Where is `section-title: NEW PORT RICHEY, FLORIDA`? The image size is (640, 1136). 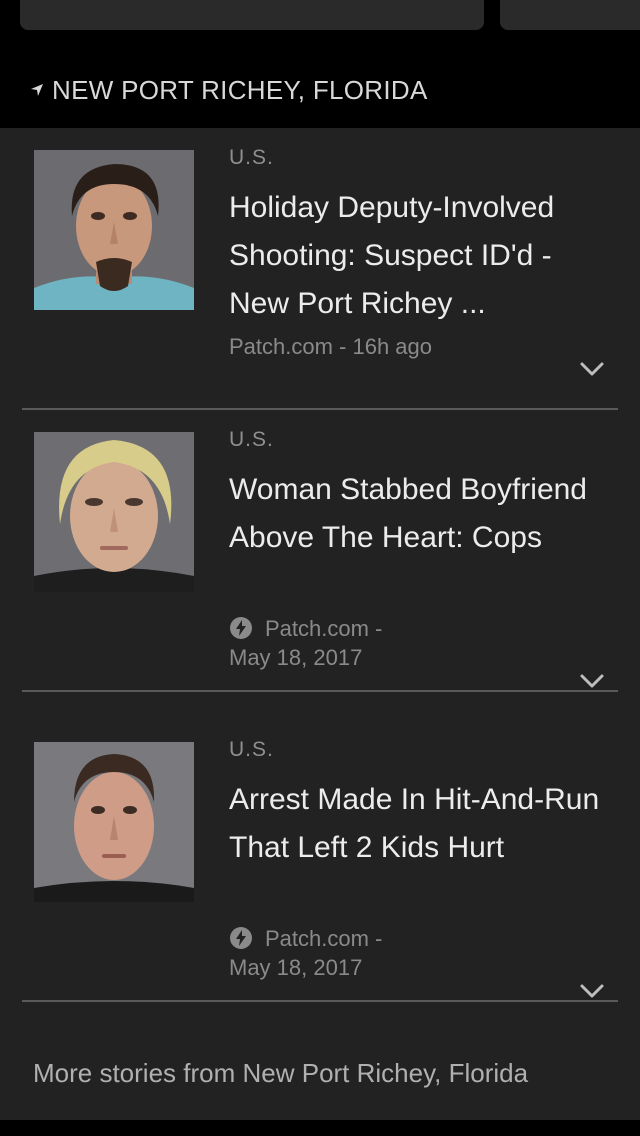
section-title: NEW PORT RICHEY, FLORIDA is located at coordinates (240, 89).